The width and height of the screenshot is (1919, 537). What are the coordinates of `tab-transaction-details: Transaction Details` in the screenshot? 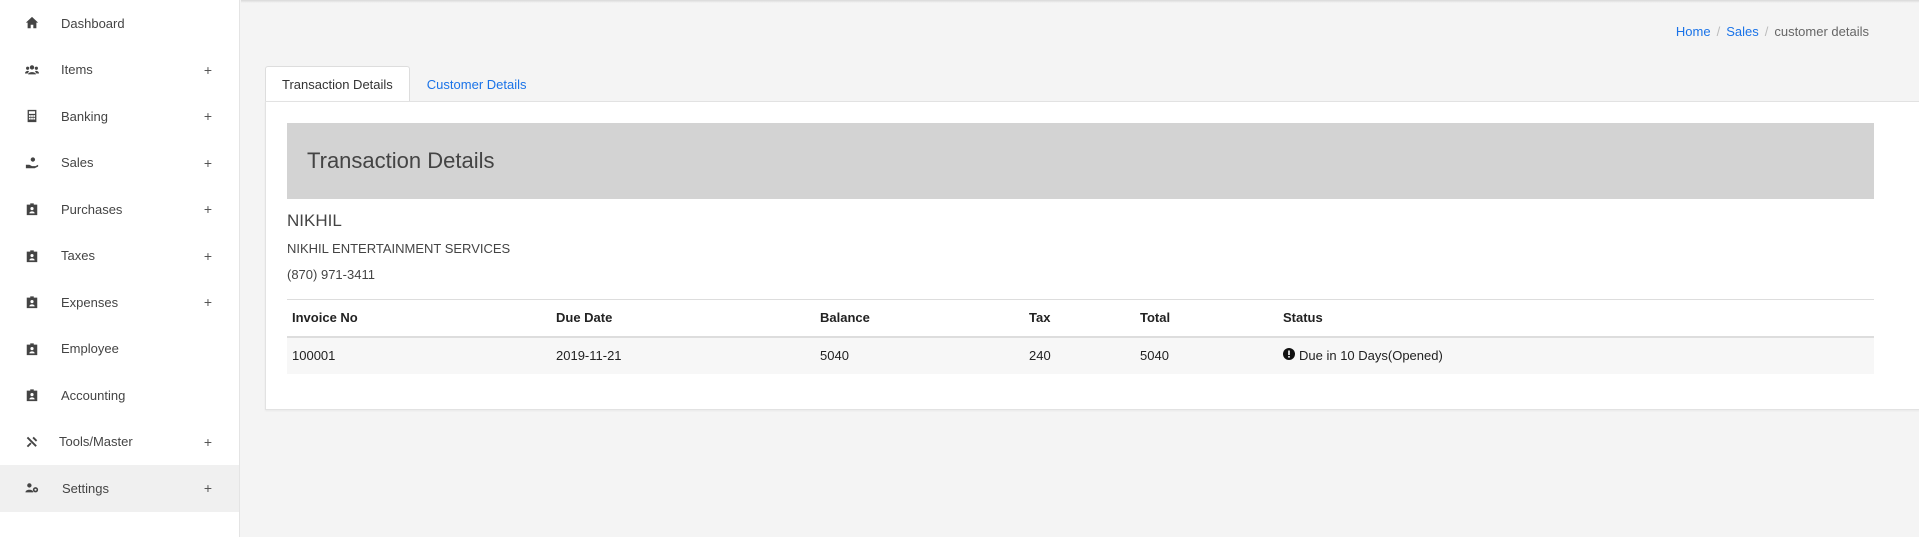 It's located at (337, 84).